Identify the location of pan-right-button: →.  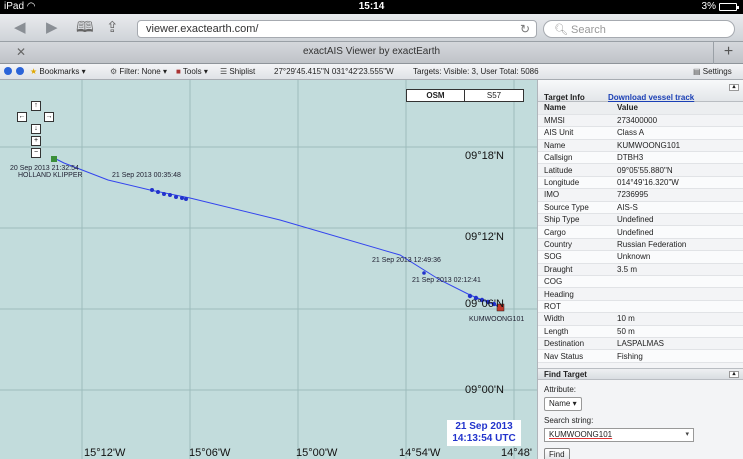
(49, 117).